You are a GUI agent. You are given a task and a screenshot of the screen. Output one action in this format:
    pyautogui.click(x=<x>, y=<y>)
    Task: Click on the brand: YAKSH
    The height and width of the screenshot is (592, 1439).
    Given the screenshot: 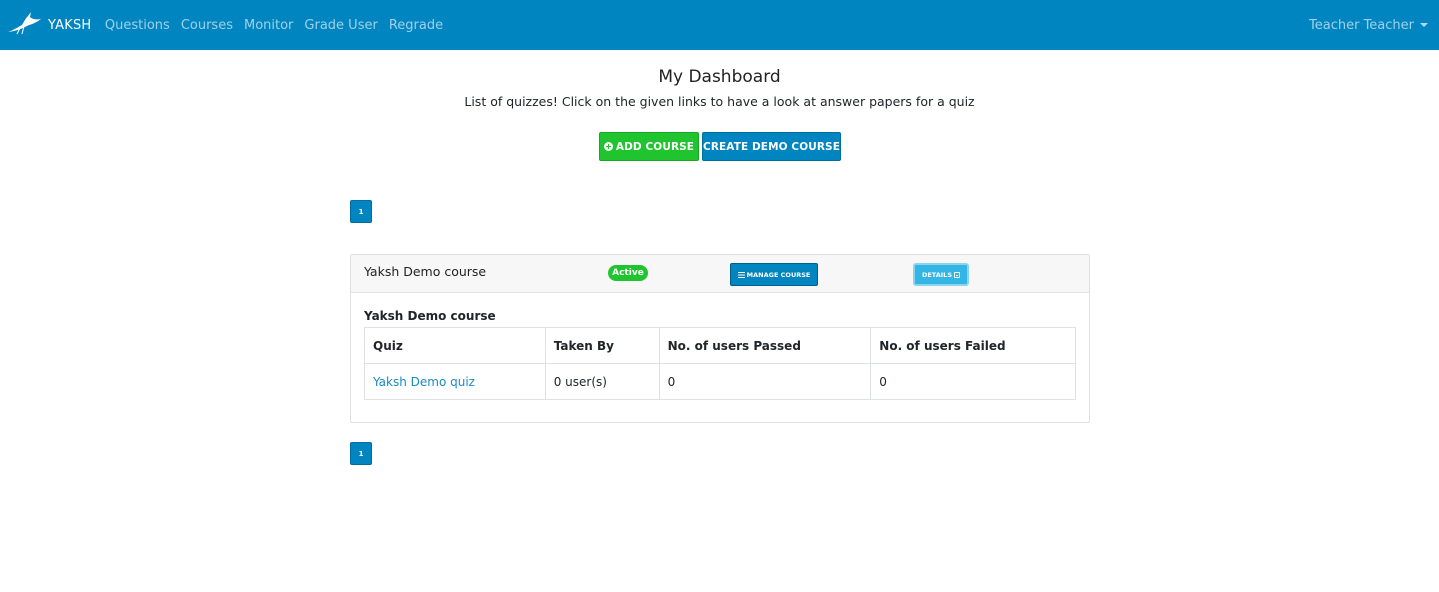 What is the action you would take?
    pyautogui.click(x=48, y=25)
    